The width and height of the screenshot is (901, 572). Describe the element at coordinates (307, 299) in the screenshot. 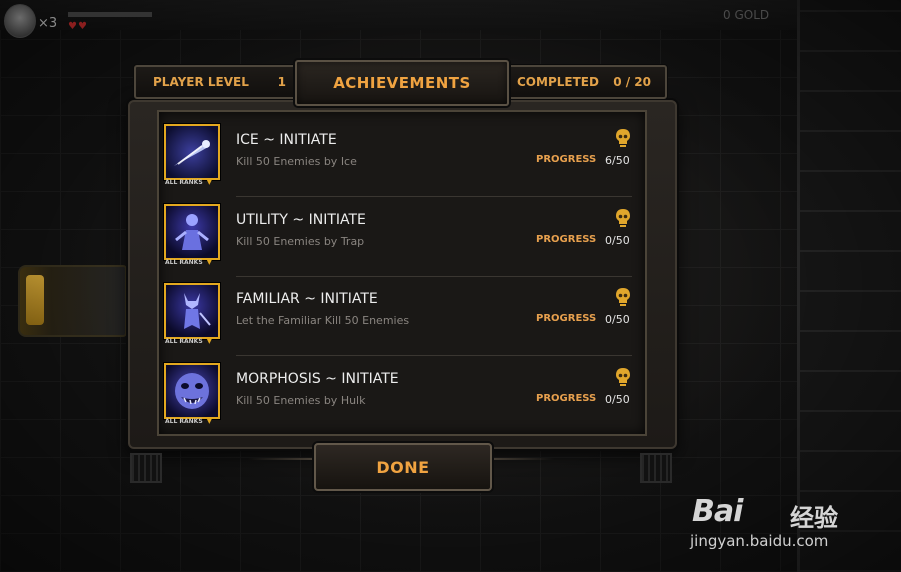

I see `achievement-title: FAMILIAR ~ INITIATE` at that location.